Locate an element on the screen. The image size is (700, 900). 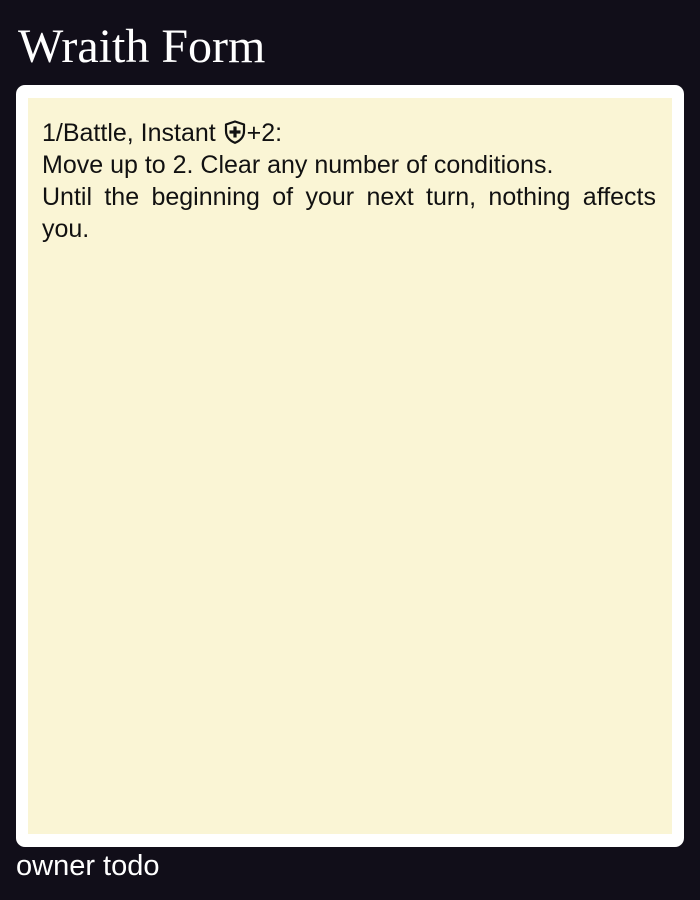
ability-trigger-suffix: +2: is located at coordinates (264, 133).